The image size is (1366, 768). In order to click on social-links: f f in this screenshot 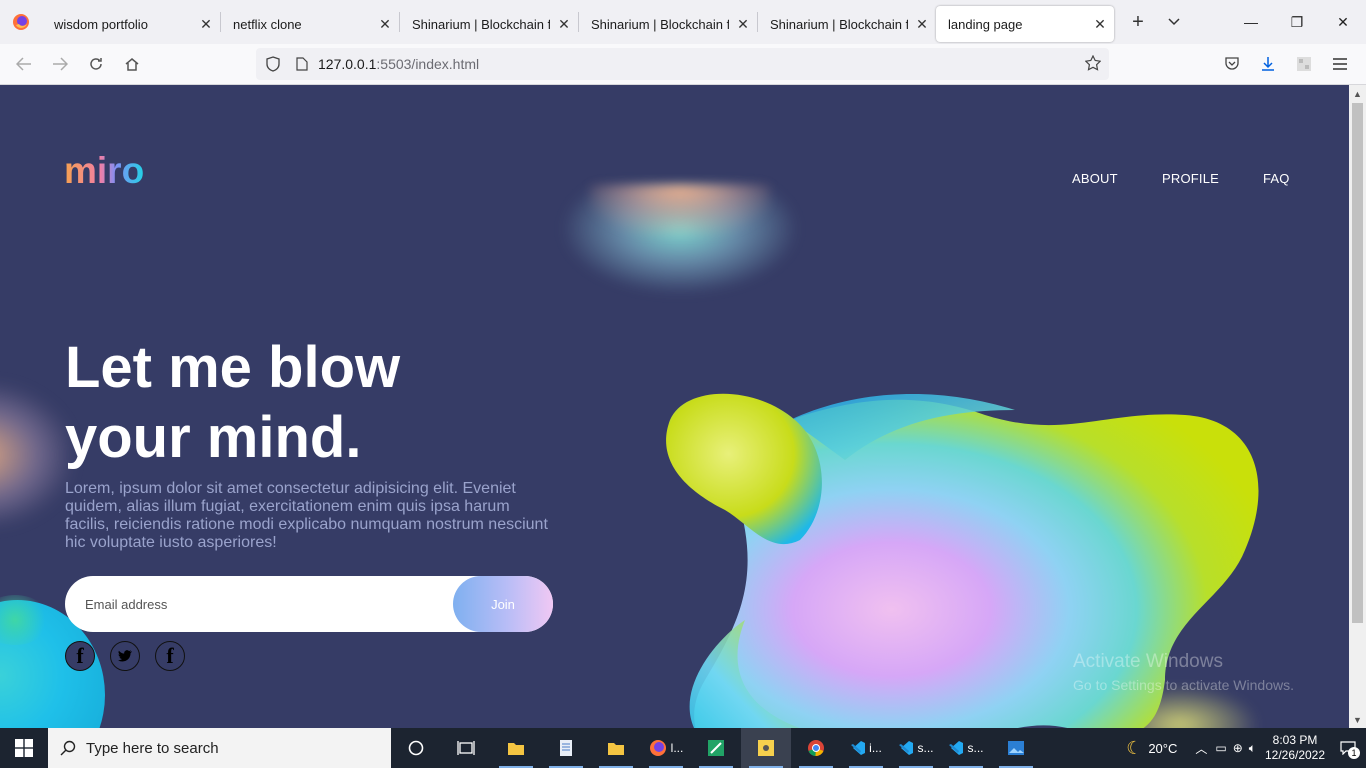, I will do `click(125, 656)`.